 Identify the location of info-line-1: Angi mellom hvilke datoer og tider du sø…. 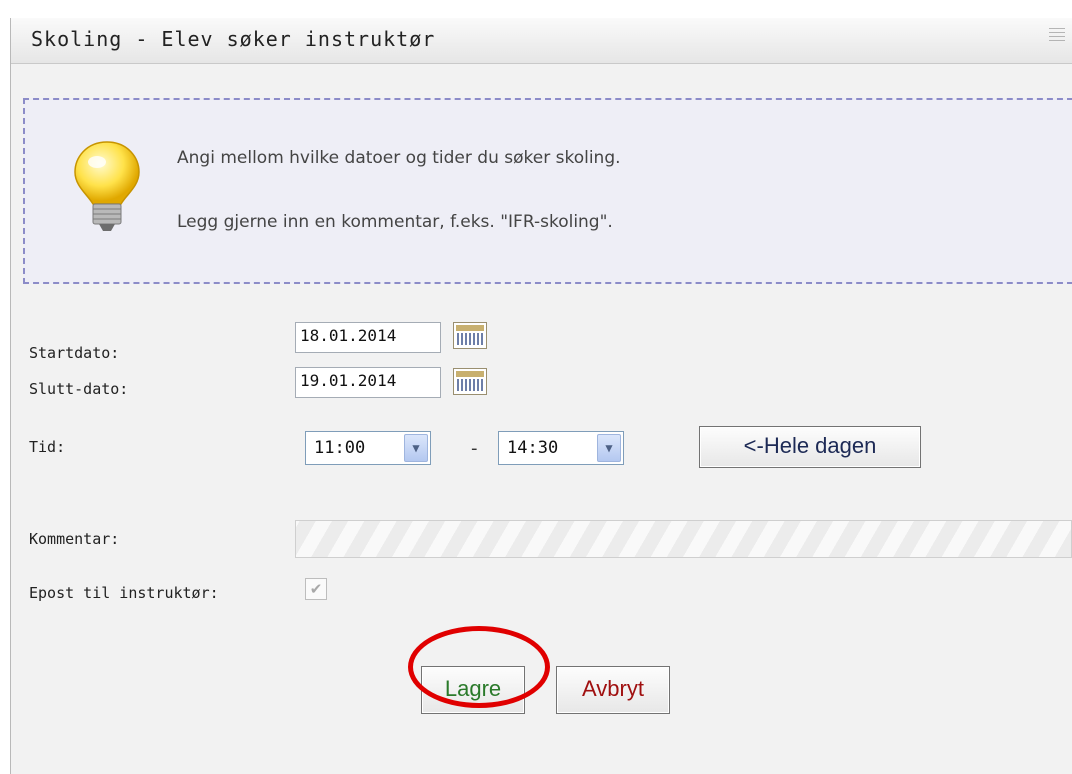
(399, 158).